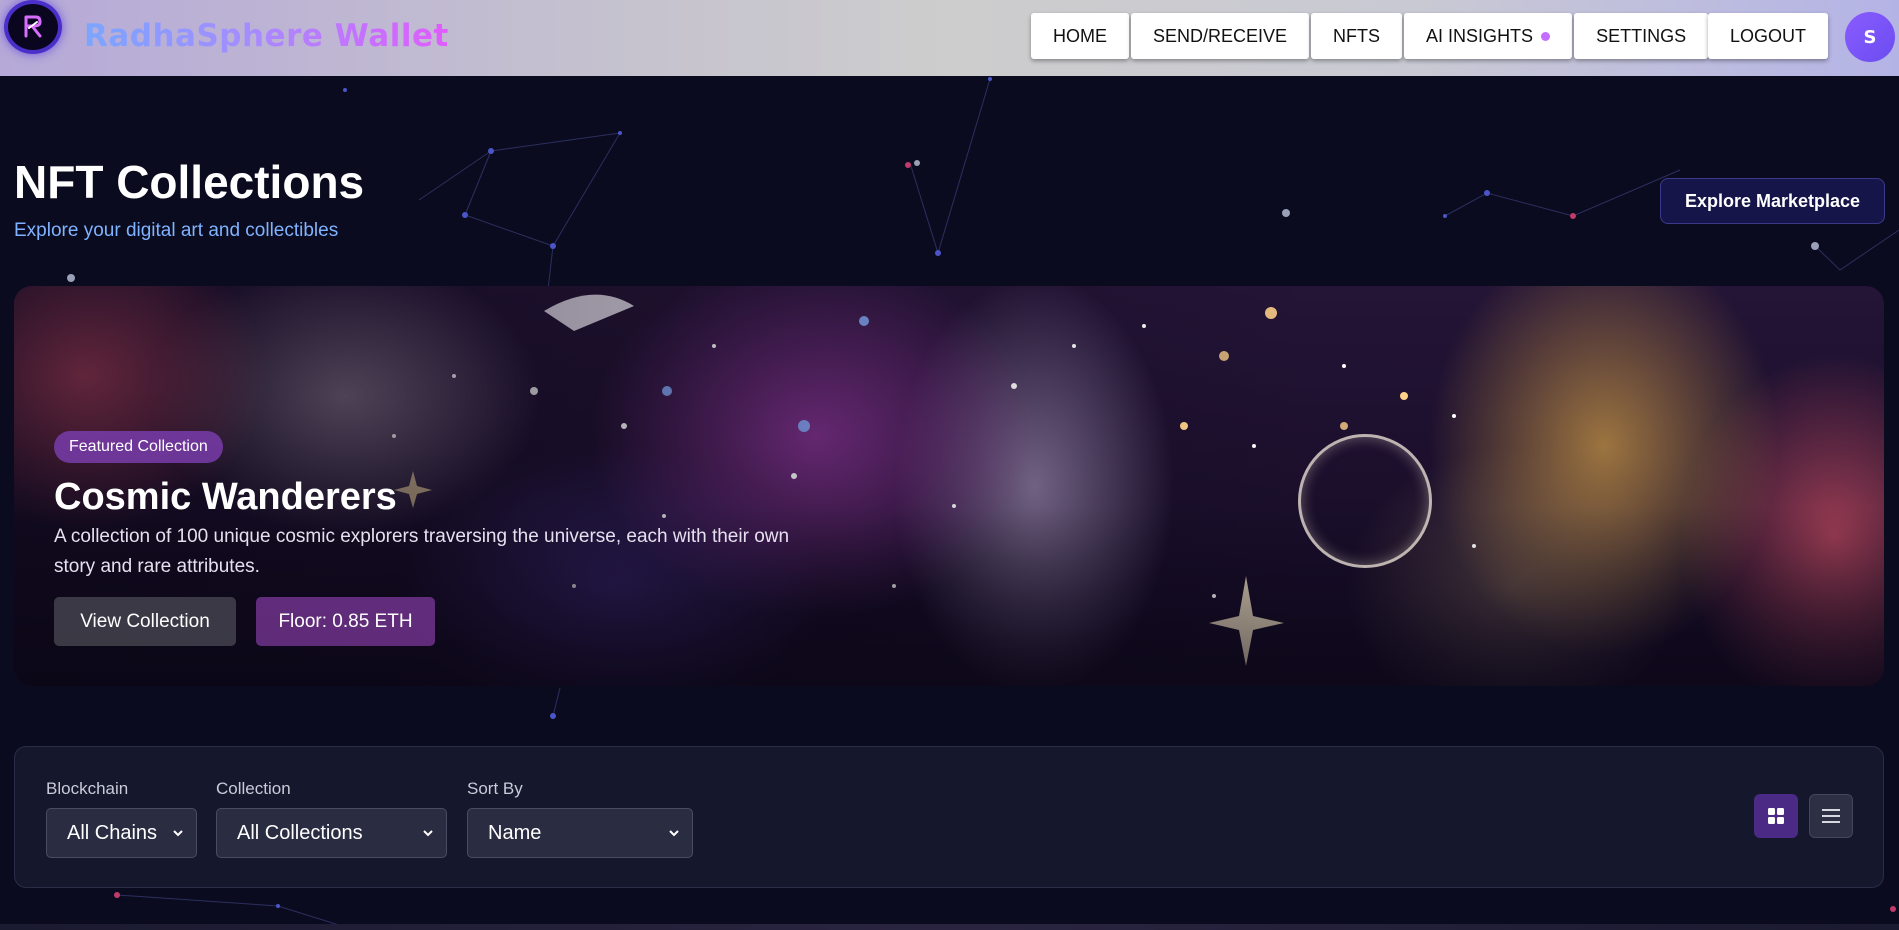  What do you see at coordinates (225, 497) in the screenshot?
I see `featured-title: Cosmic Wanderers` at bounding box center [225, 497].